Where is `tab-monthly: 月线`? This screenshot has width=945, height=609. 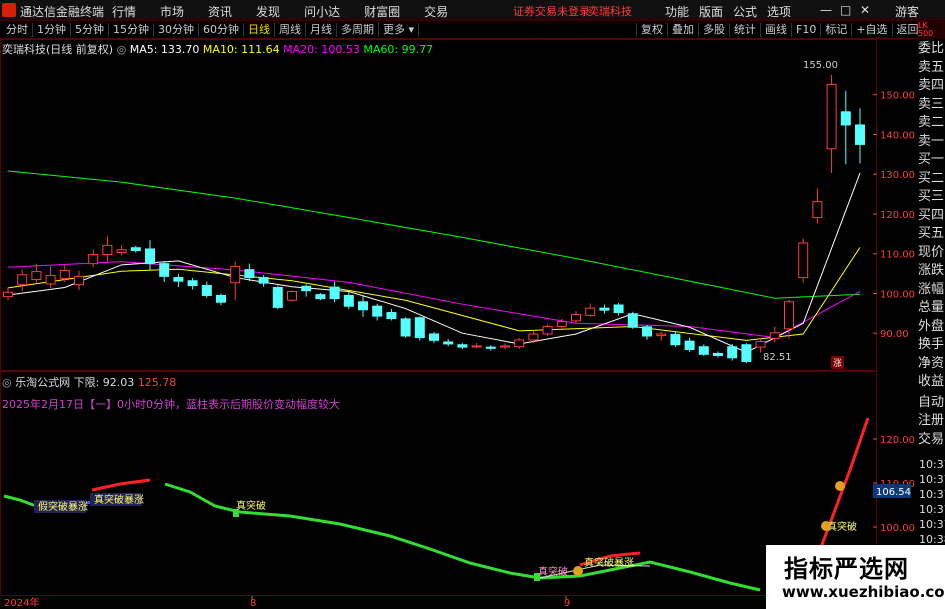
tab-monthly: 月线 is located at coordinates (321, 30).